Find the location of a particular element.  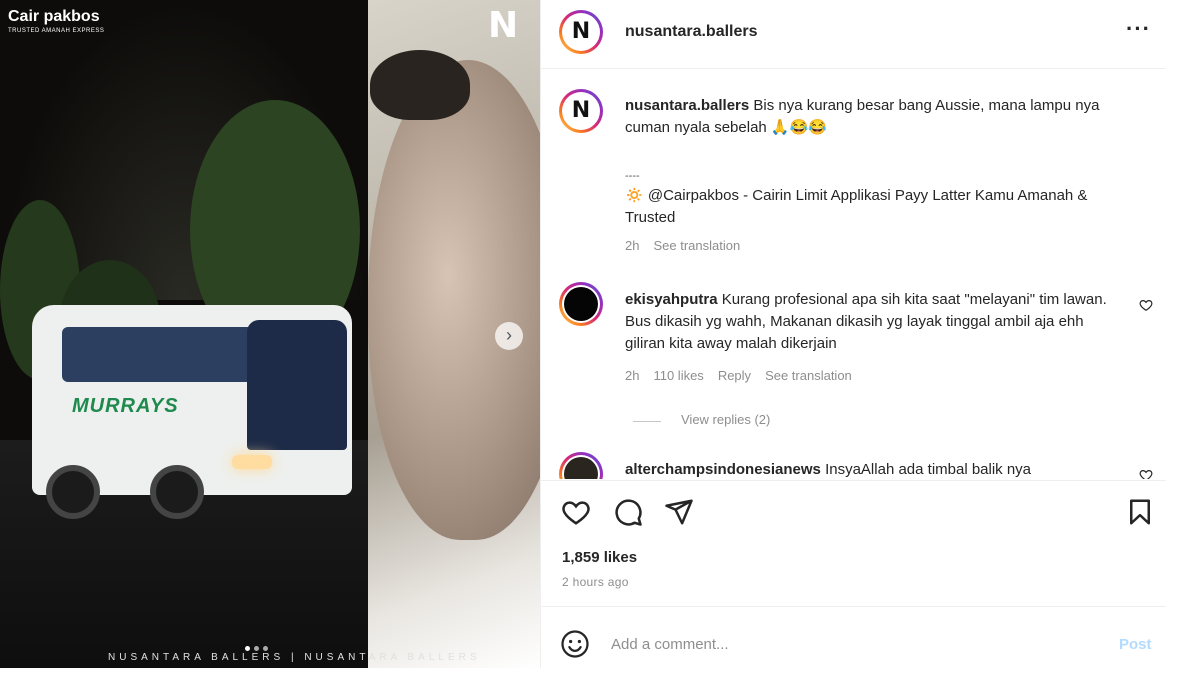

bus: MURRAYS is located at coordinates (192, 412).